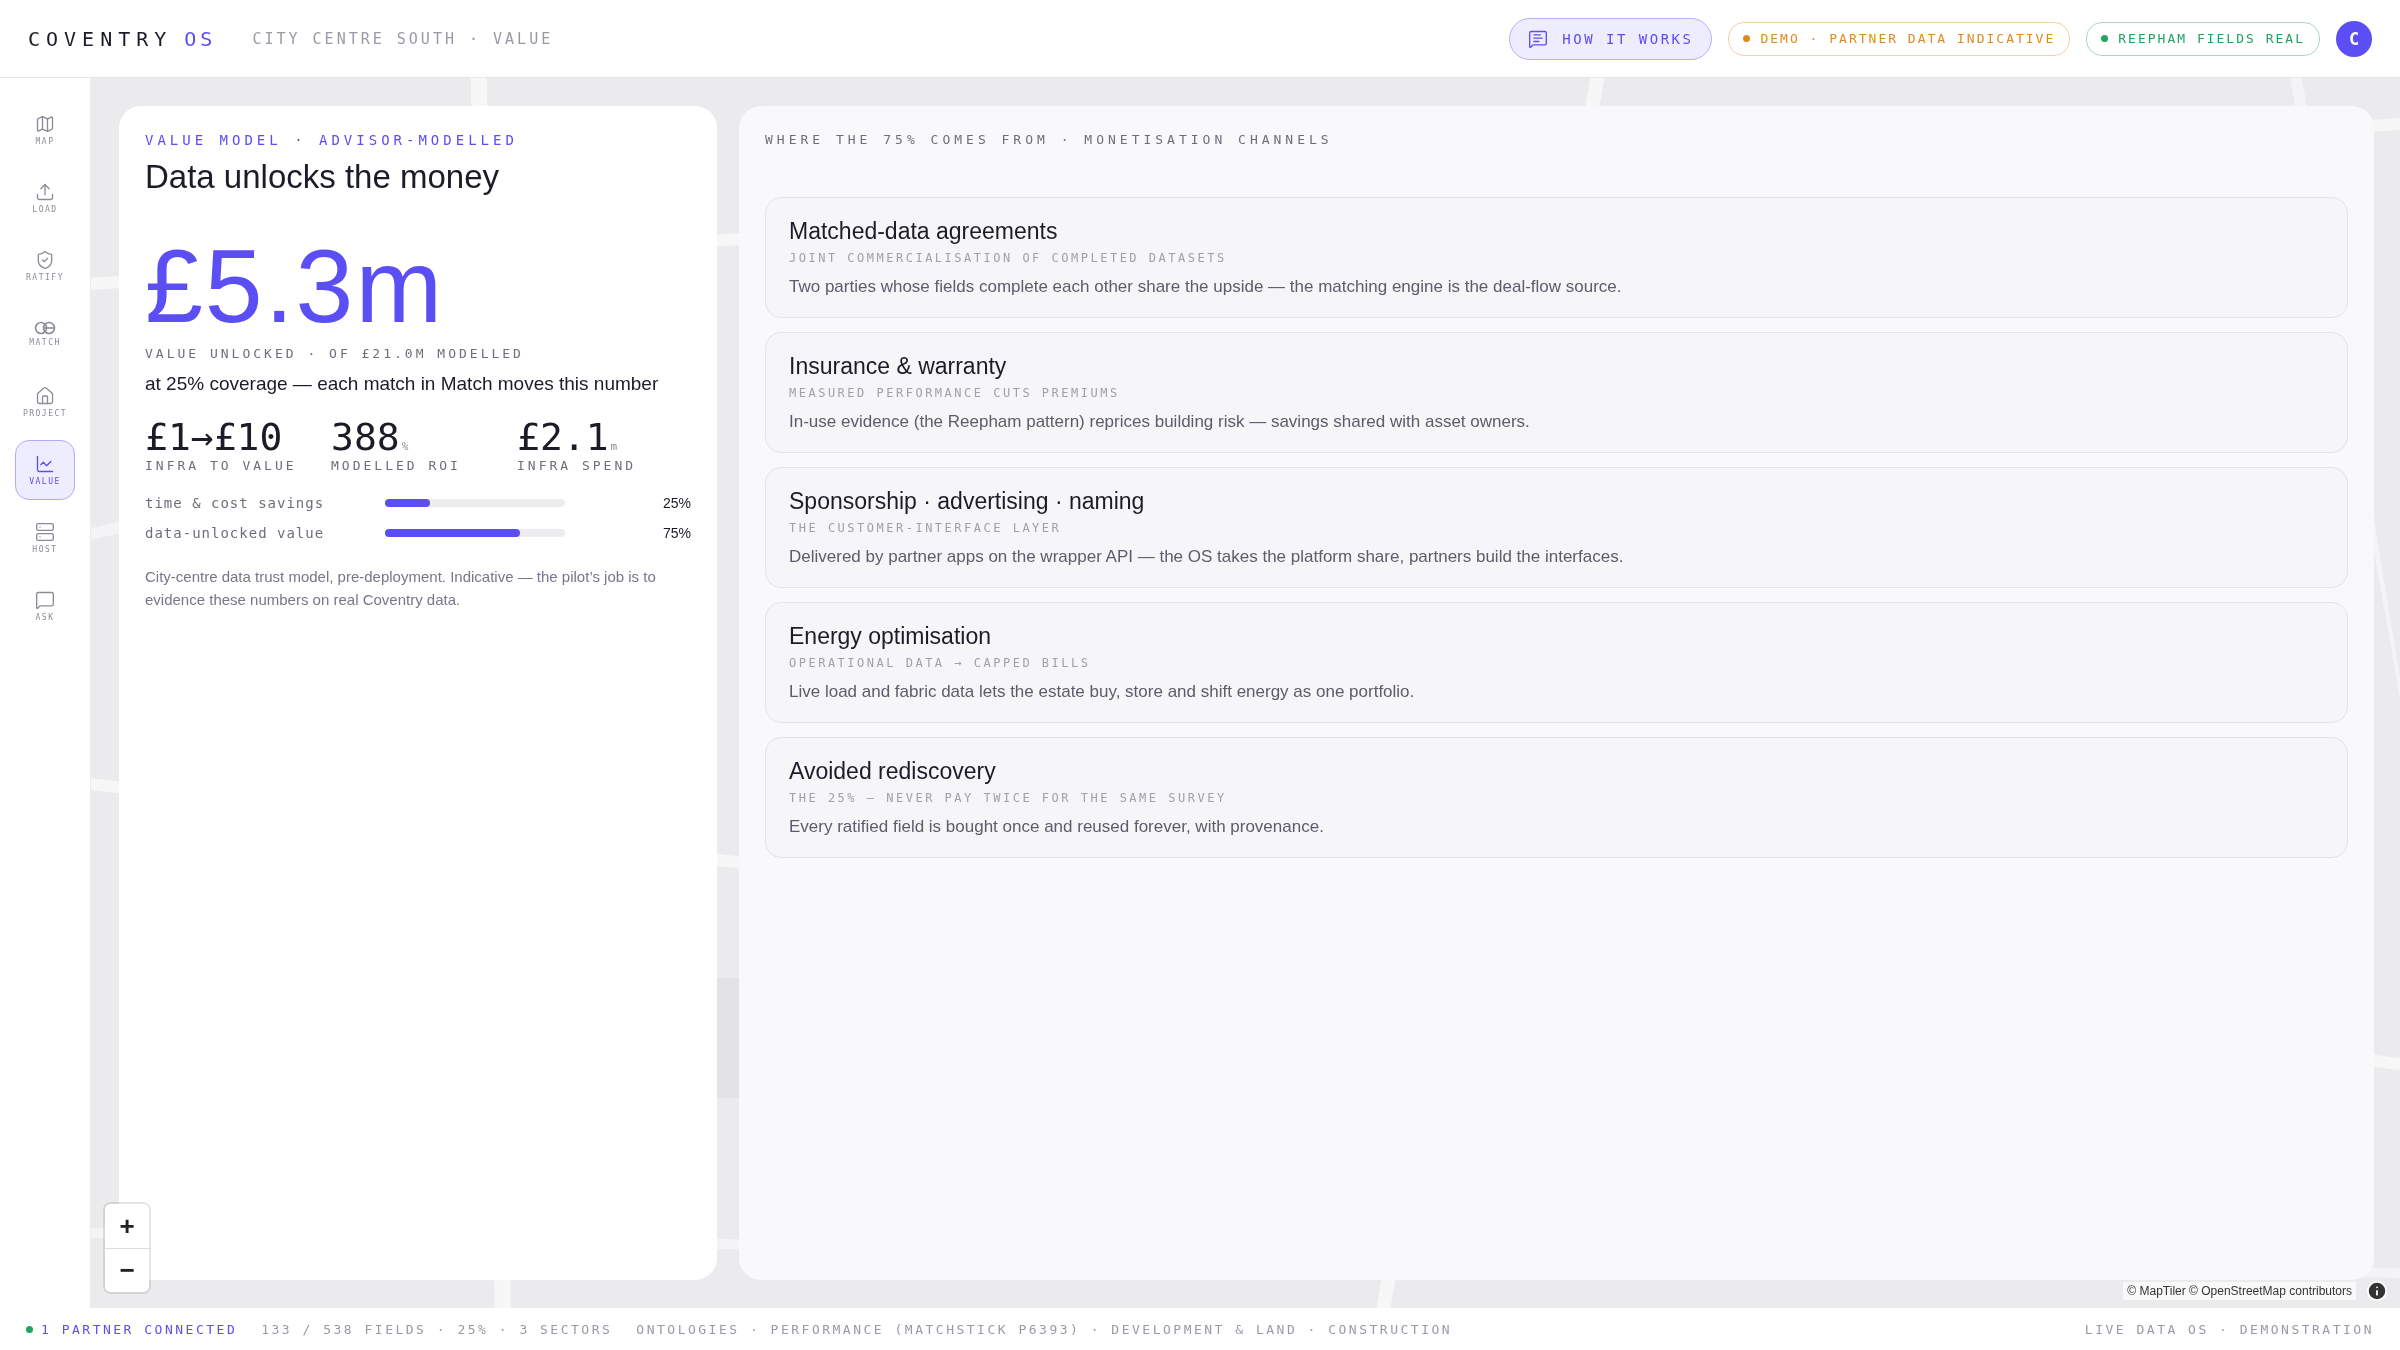  I want to click on channel-description: Live load and fabric data lets the estate buy, store and shift energy as one portfolio., so click(1102, 692).